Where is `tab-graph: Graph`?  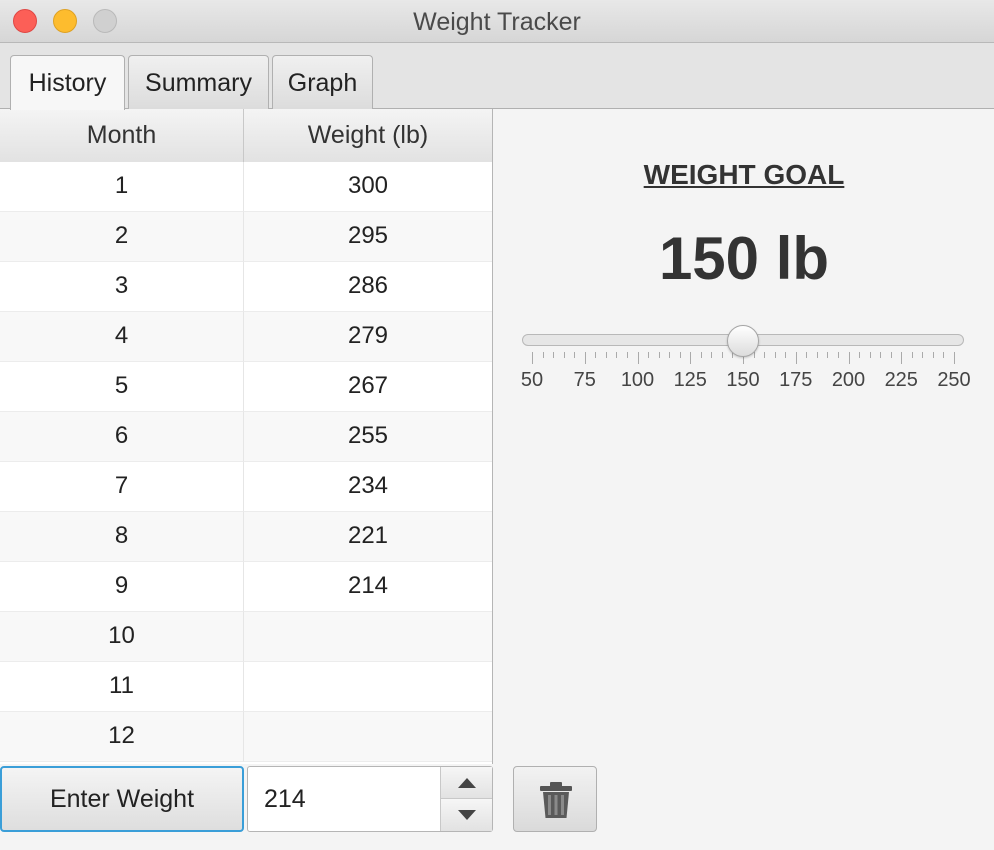
tab-graph: Graph is located at coordinates (322, 82).